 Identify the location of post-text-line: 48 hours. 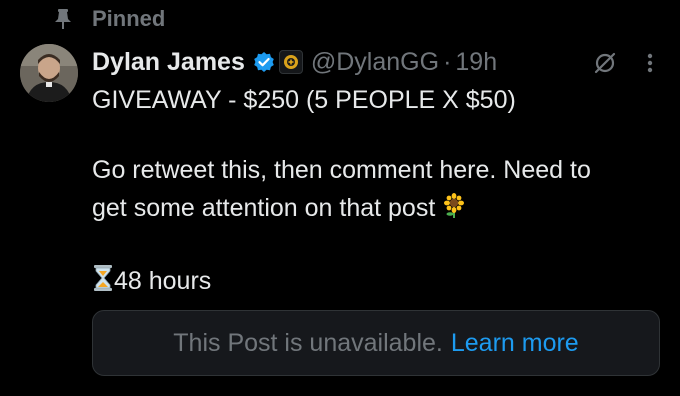
(151, 281).